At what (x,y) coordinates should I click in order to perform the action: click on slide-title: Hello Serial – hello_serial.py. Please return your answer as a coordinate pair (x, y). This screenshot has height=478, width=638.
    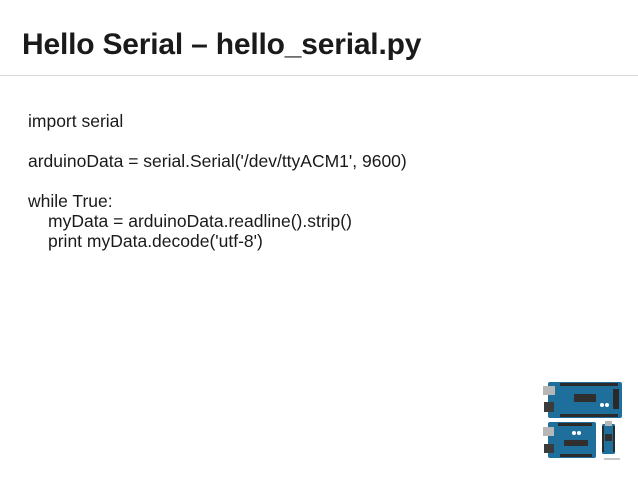
    Looking at the image, I should click on (222, 44).